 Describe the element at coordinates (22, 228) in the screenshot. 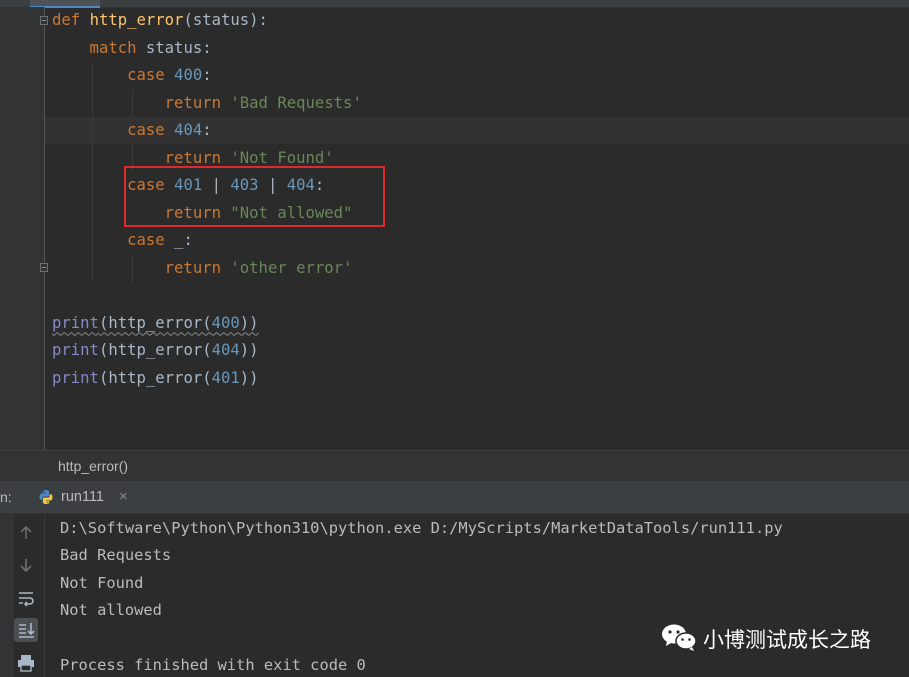

I see `editor-gutter` at that location.